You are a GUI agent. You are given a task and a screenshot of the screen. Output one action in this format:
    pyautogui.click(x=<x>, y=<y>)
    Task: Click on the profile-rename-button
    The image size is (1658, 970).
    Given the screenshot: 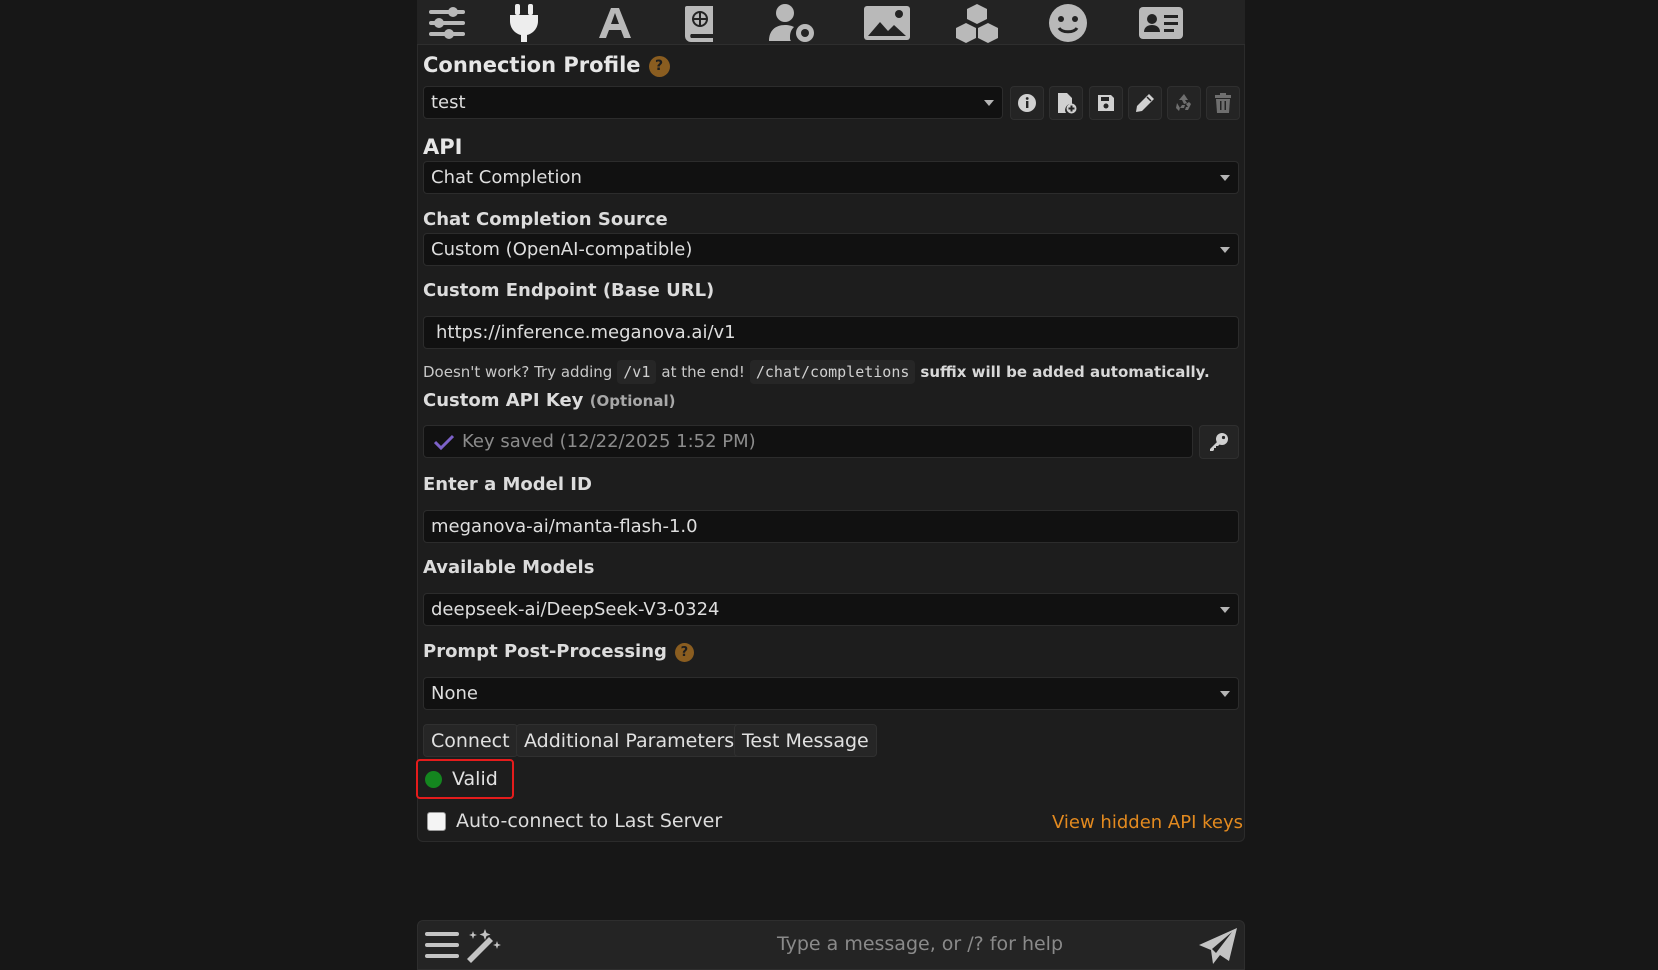 What is the action you would take?
    pyautogui.click(x=1145, y=103)
    